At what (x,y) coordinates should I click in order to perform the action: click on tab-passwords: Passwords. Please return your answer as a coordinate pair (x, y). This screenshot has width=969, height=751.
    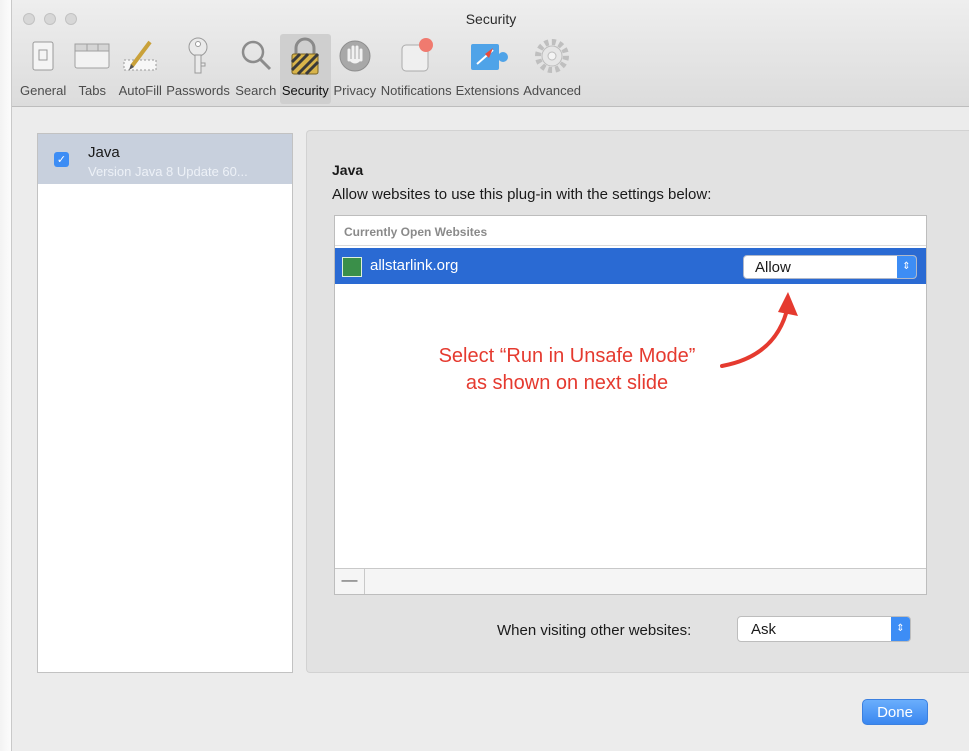
    Looking at the image, I should click on (198, 69).